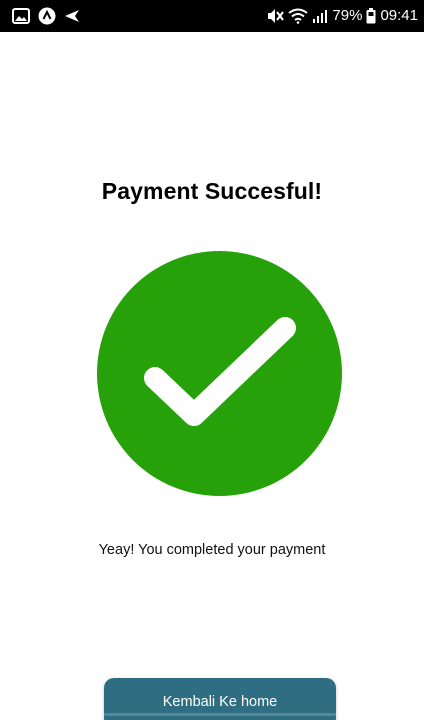  What do you see at coordinates (220, 702) in the screenshot?
I see `back-home-button-label: Kembali Ke home` at bounding box center [220, 702].